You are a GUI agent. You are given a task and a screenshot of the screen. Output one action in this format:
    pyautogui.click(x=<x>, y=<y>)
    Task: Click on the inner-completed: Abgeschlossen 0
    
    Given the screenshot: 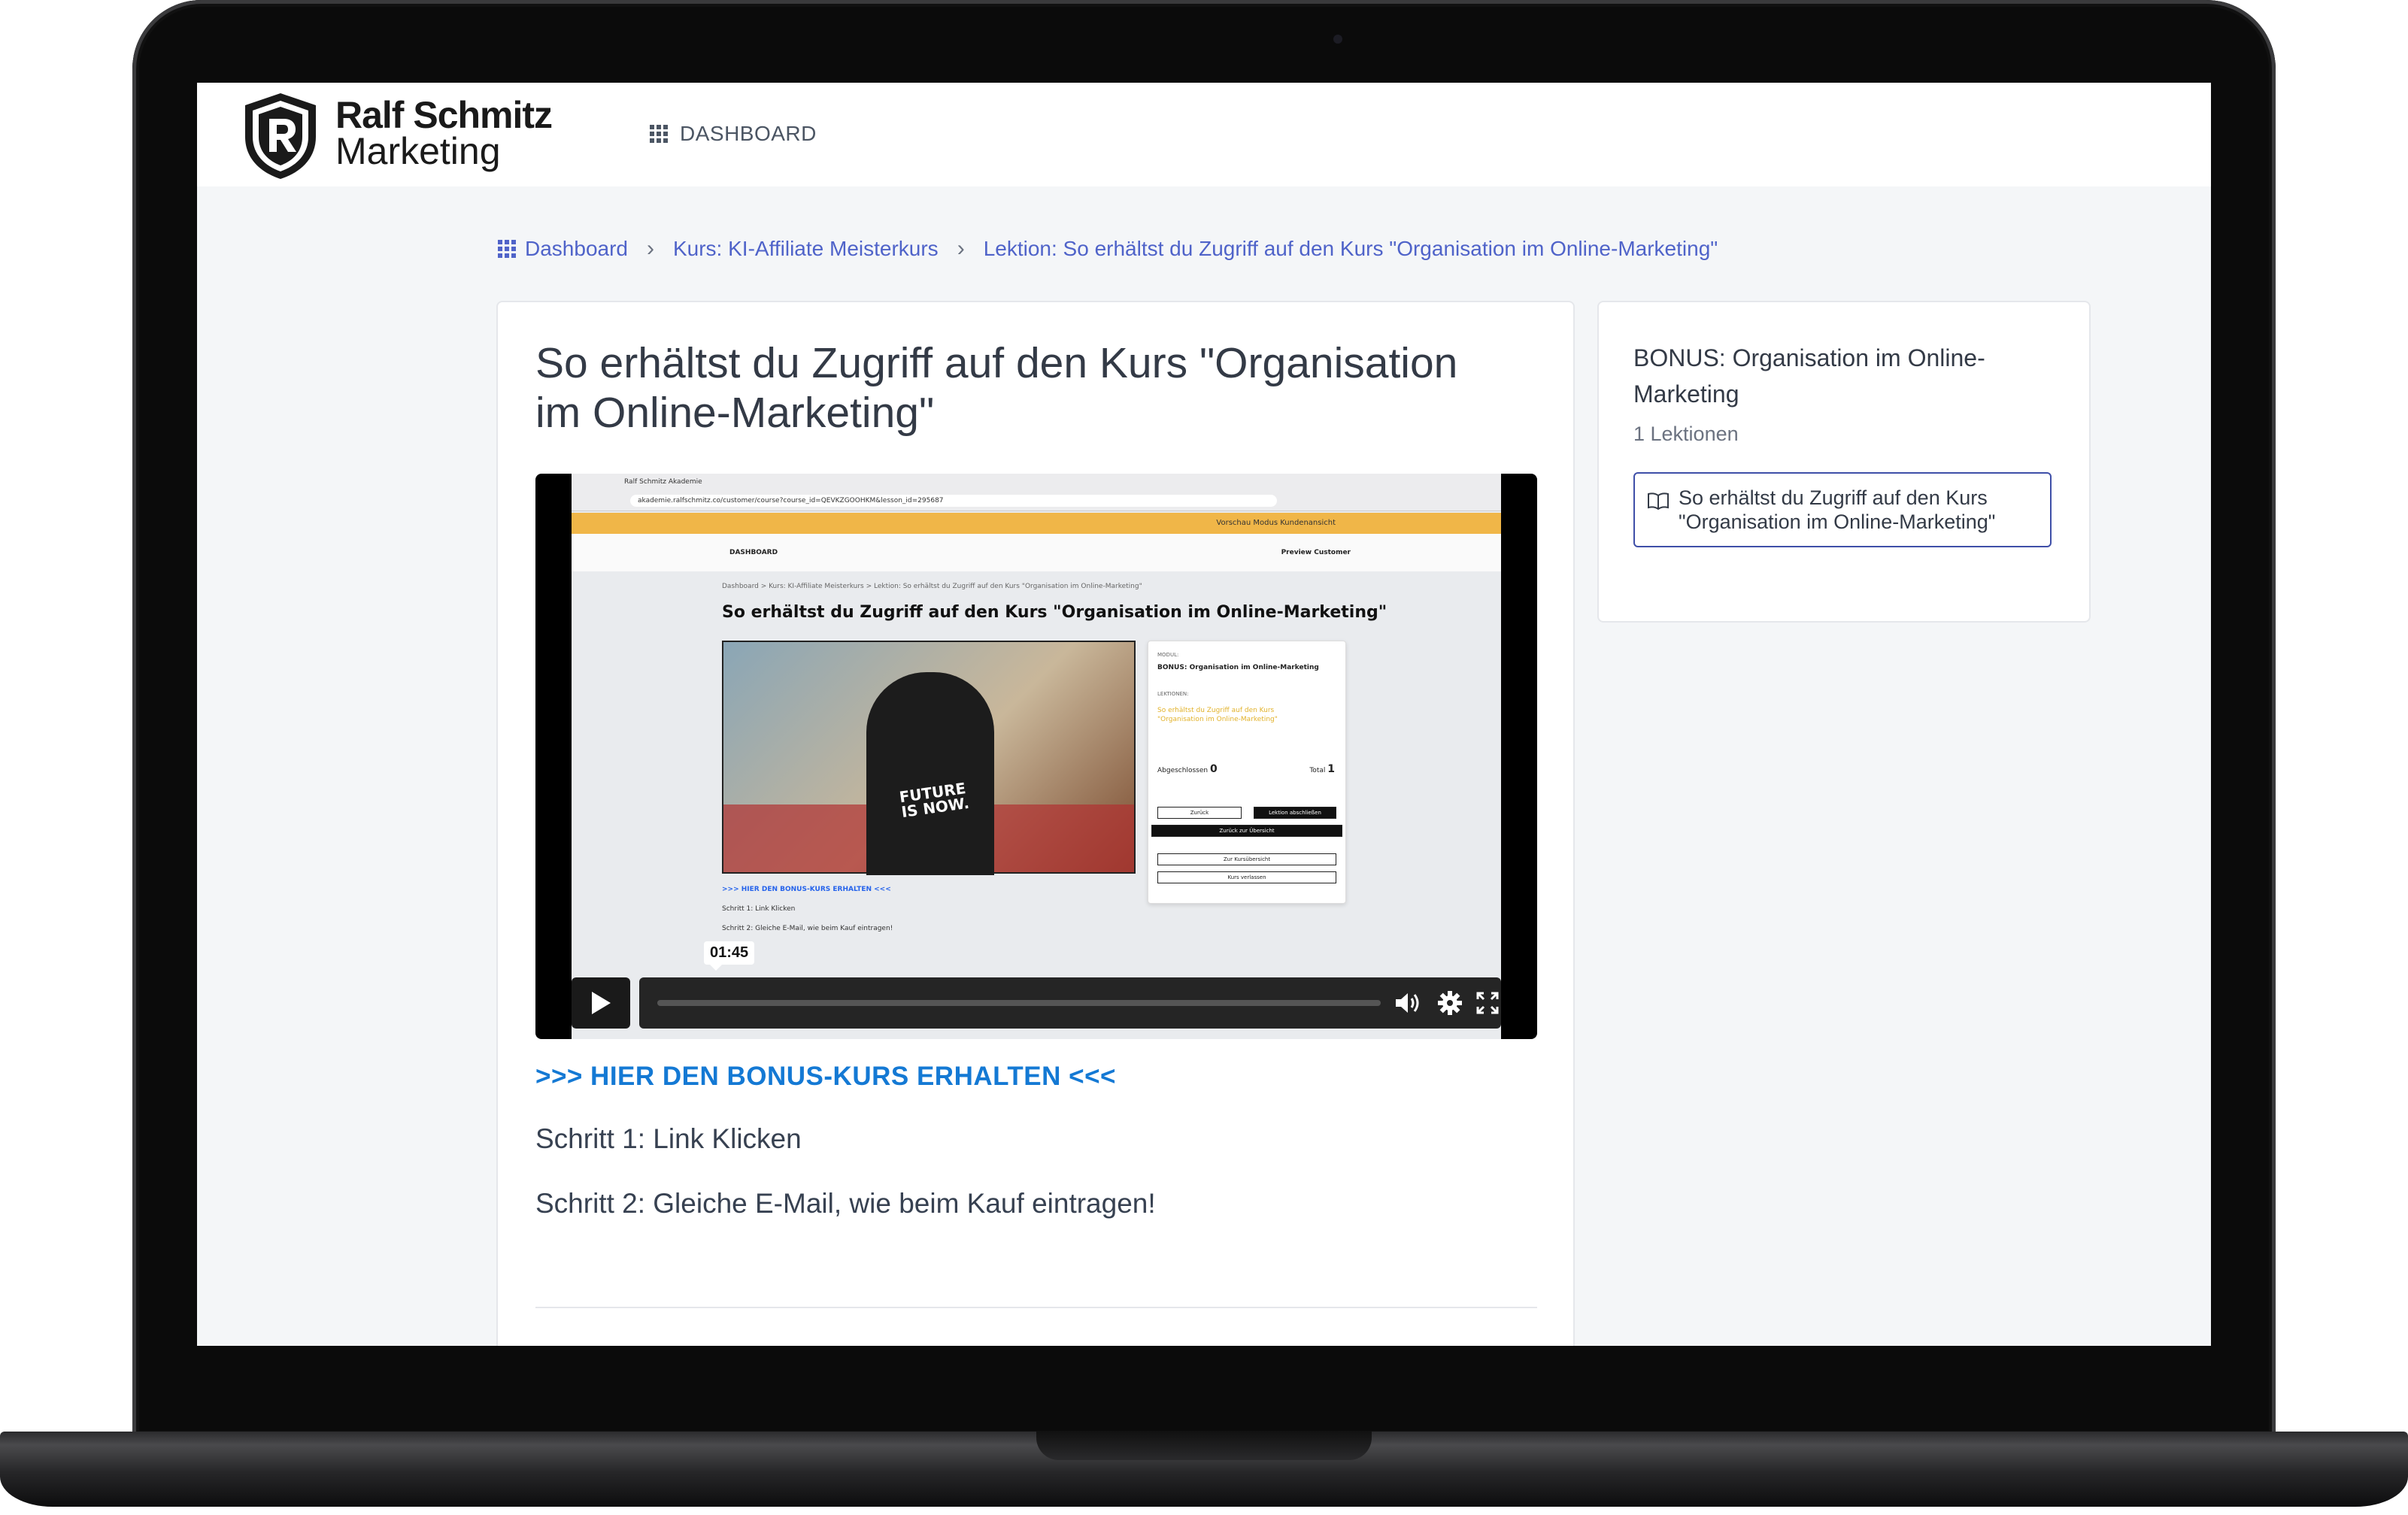 What is the action you would take?
    pyautogui.click(x=1187, y=769)
    